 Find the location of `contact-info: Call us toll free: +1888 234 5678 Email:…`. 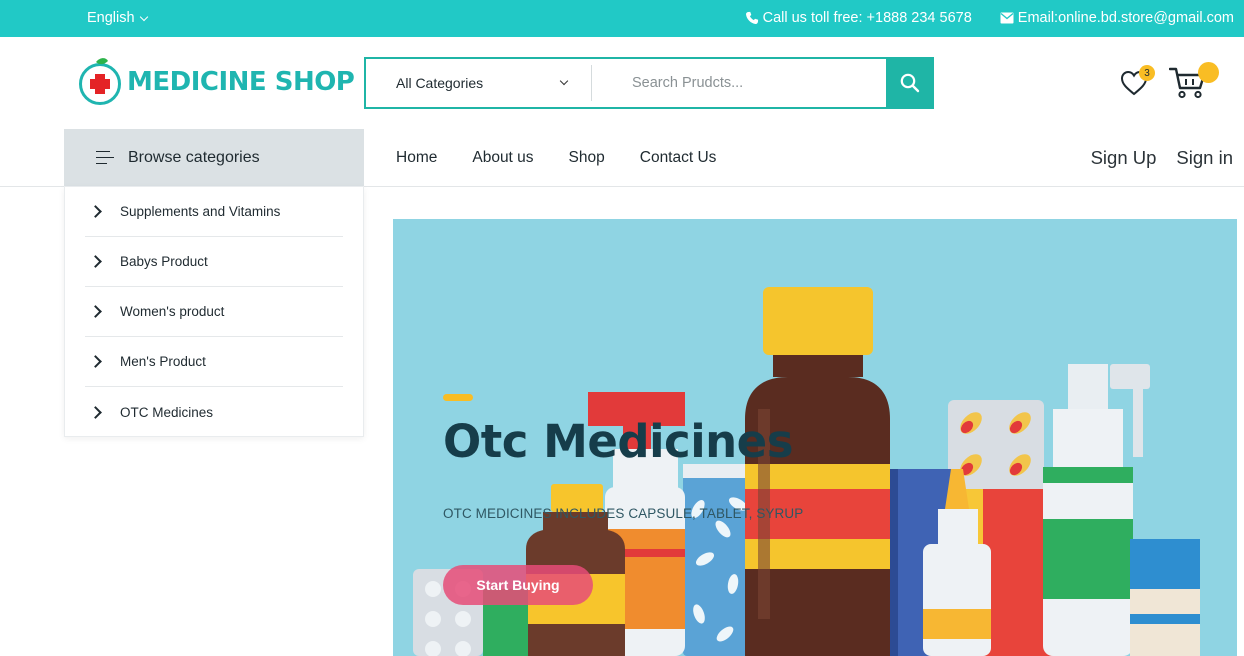

contact-info: Call us toll free: +1888 234 5678 Email:… is located at coordinates (989, 18).